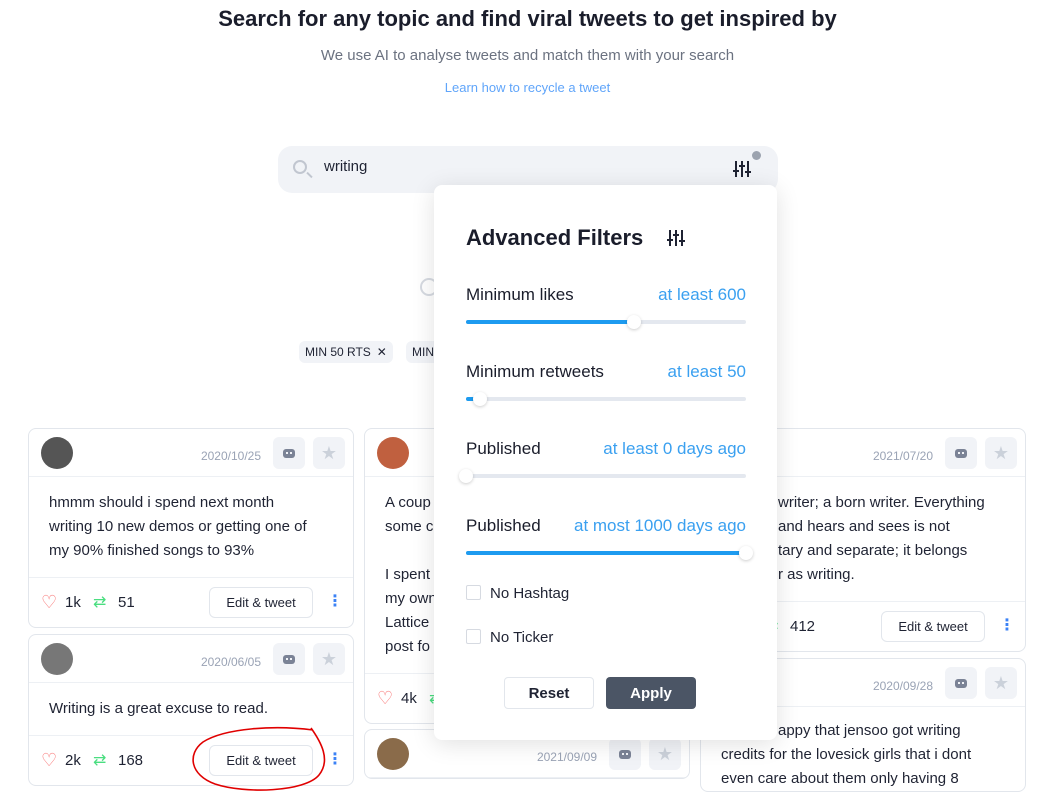 This screenshot has width=1055, height=796. What do you see at coordinates (158, 708) in the screenshot?
I see `tweet-text-line: Writing is a great excuse to read.` at bounding box center [158, 708].